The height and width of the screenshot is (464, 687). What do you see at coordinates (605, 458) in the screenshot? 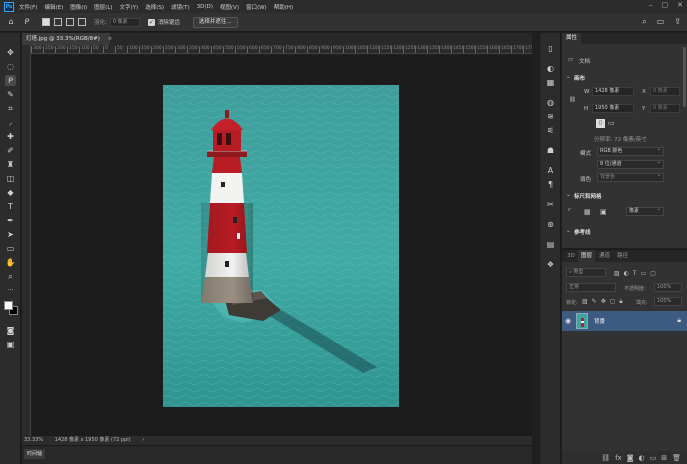
I see `link-layers-icon: ⛓` at bounding box center [605, 458].